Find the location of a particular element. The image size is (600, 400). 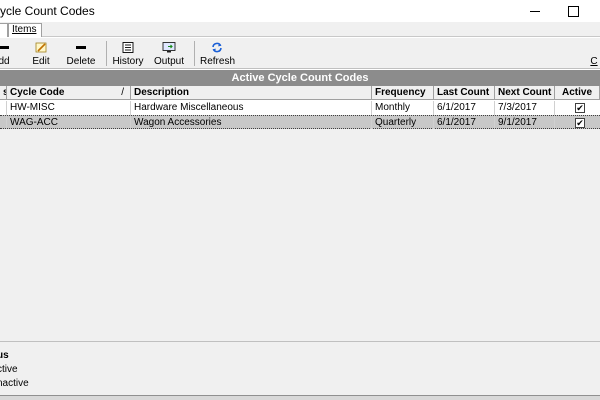

history-button-label: History is located at coordinates (128, 61).